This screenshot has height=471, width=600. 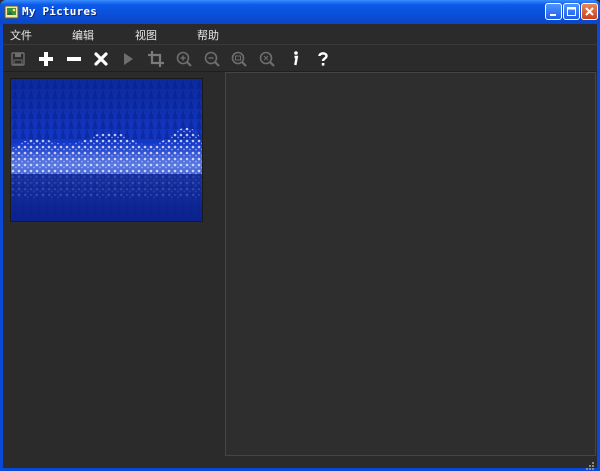 I want to click on zoom-fit-button, so click(x=239, y=59).